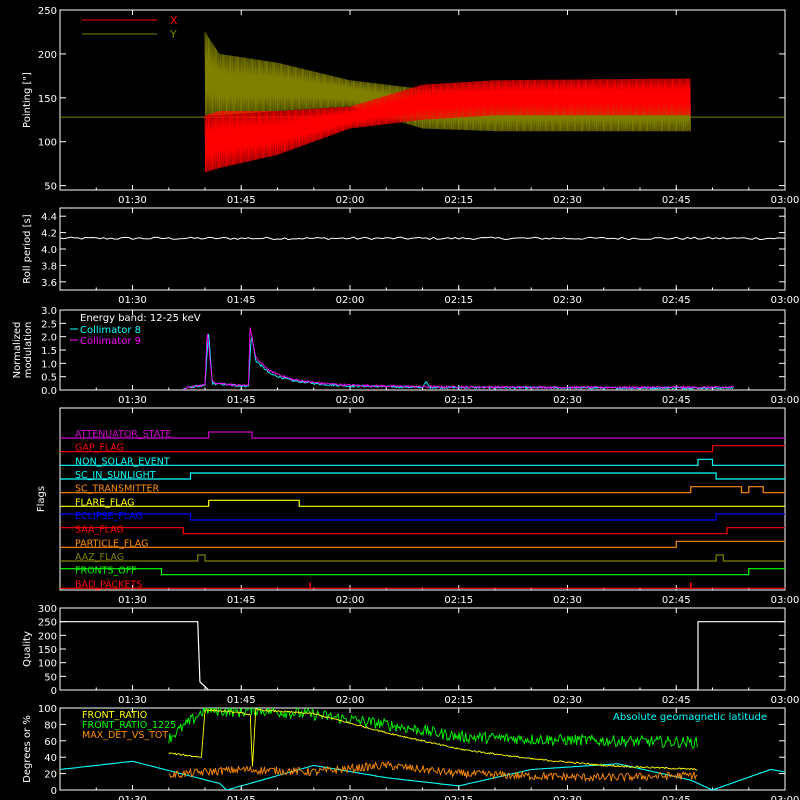 The image size is (800, 800). Describe the element at coordinates (27, 649) in the screenshot. I see `y-axis-label: Quality` at that location.